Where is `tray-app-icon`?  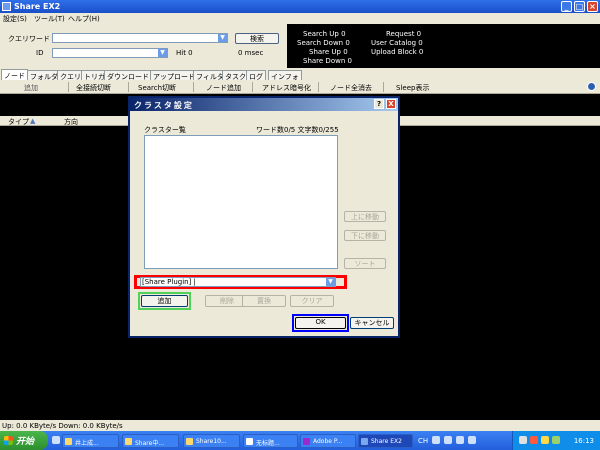 tray-app-icon is located at coordinates (556, 440).